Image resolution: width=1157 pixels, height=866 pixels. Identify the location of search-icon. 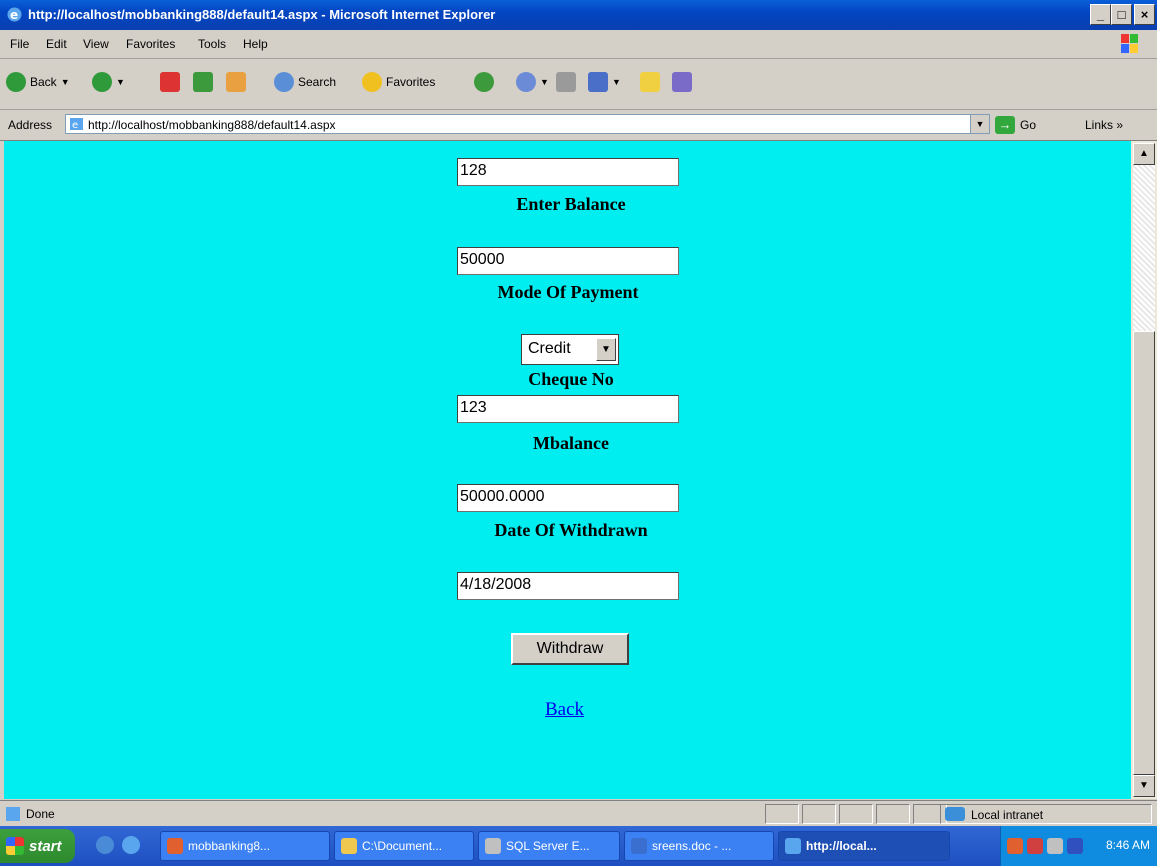
(284, 82).